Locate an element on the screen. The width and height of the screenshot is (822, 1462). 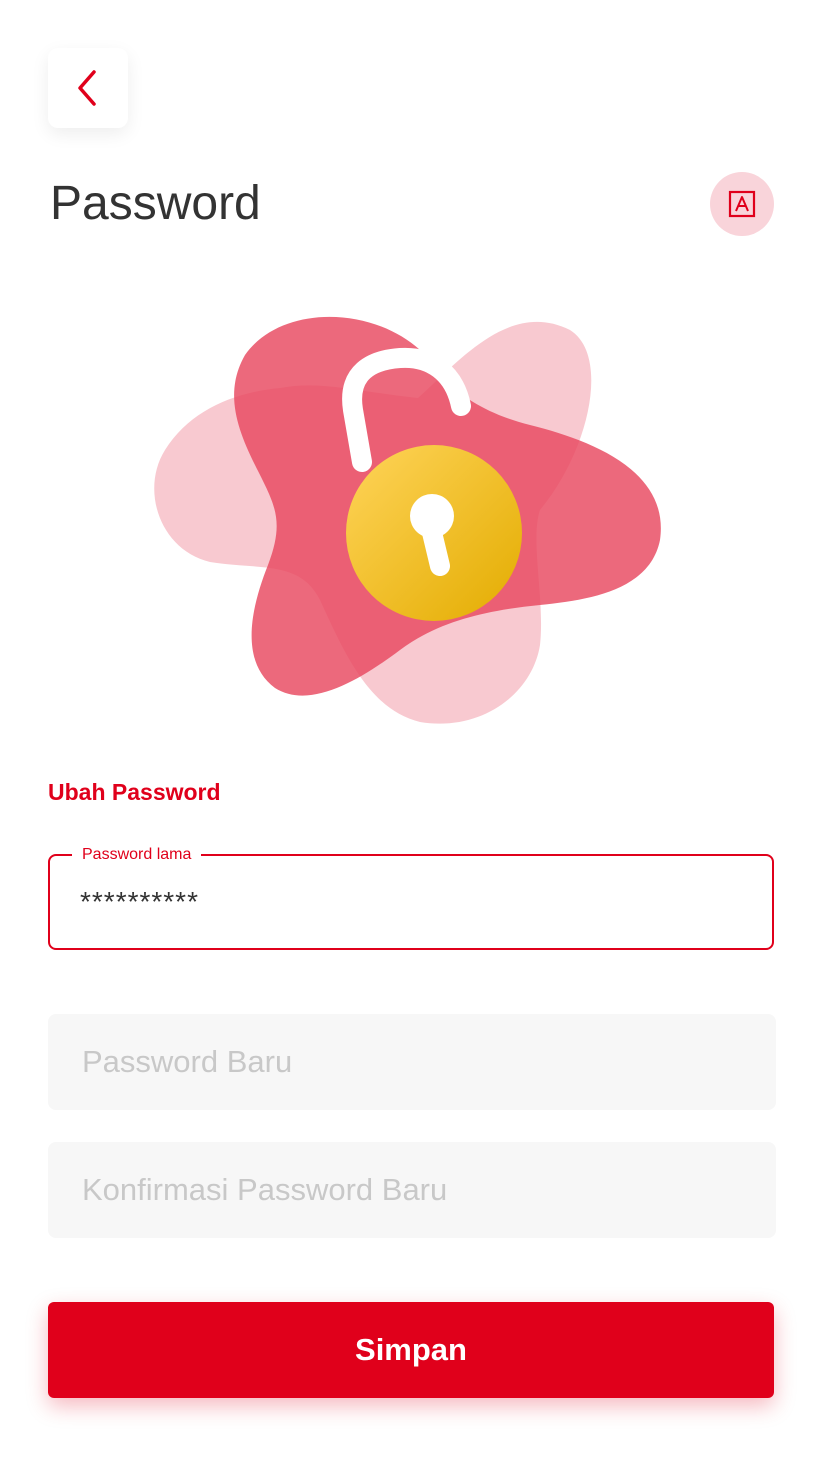
translate-icon is located at coordinates (742, 204).